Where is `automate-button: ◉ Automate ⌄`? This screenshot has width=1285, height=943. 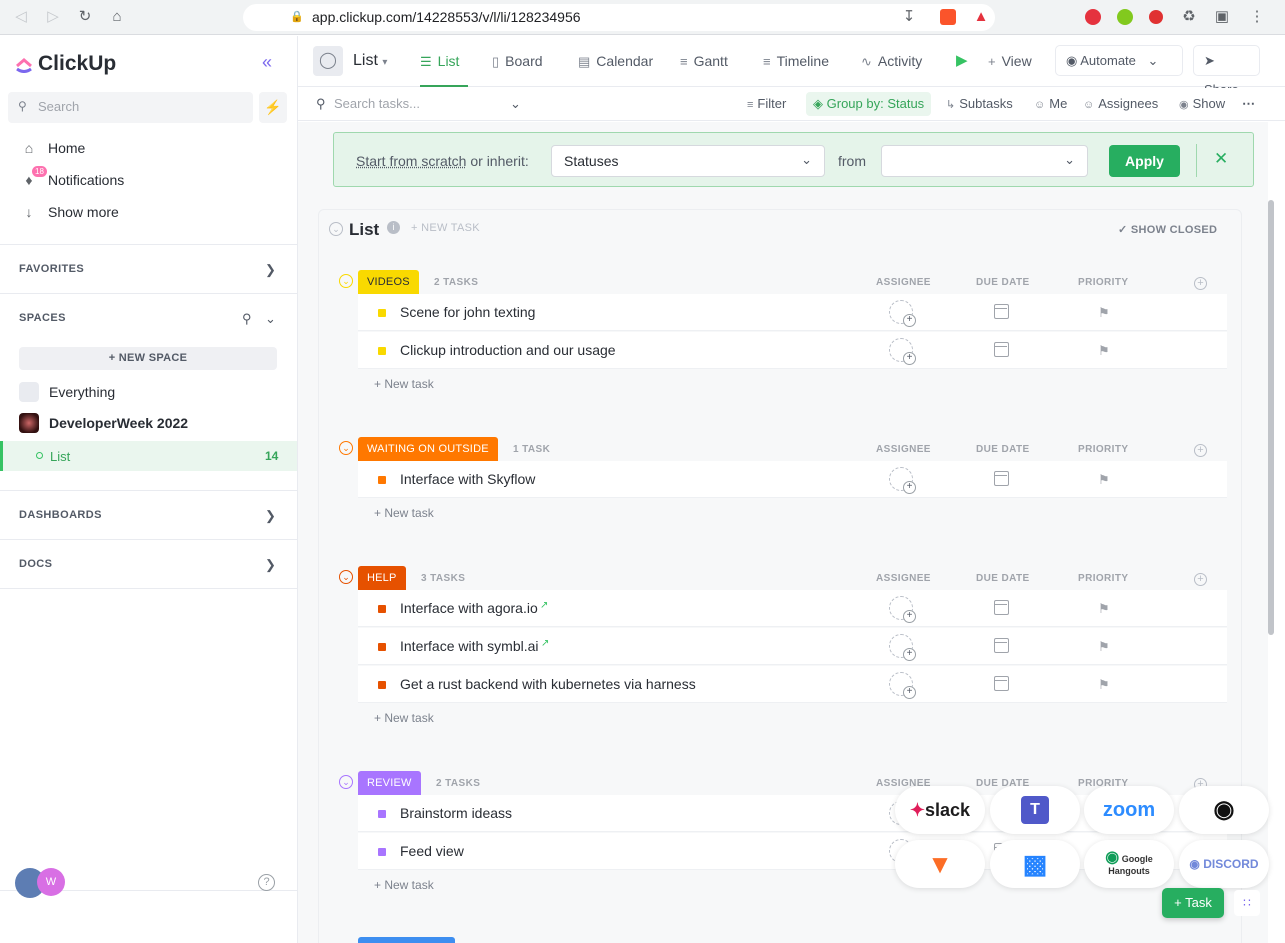 automate-button: ◉ Automate ⌄ is located at coordinates (1119, 60).